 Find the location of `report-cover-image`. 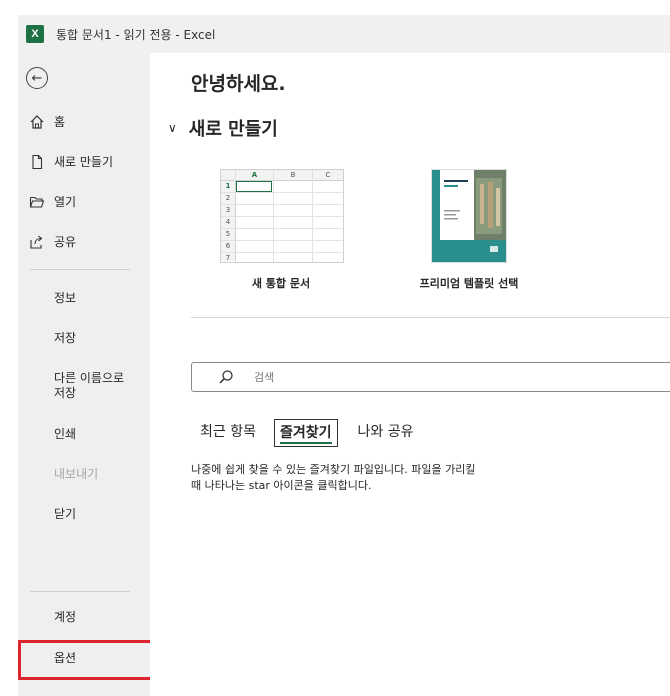

report-cover-image is located at coordinates (469, 216).